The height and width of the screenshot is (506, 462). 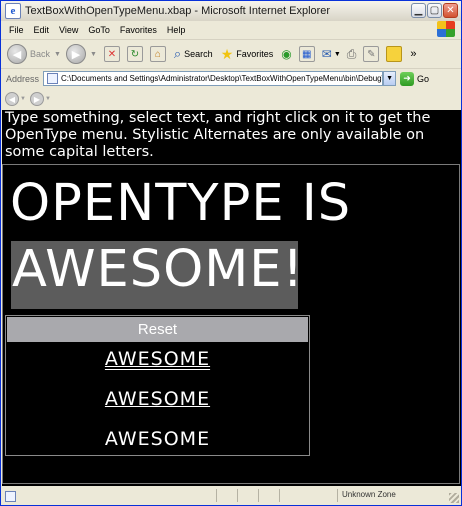 What do you see at coordinates (369, 494) in the screenshot?
I see `security-zone: Unknown Zone` at bounding box center [369, 494].